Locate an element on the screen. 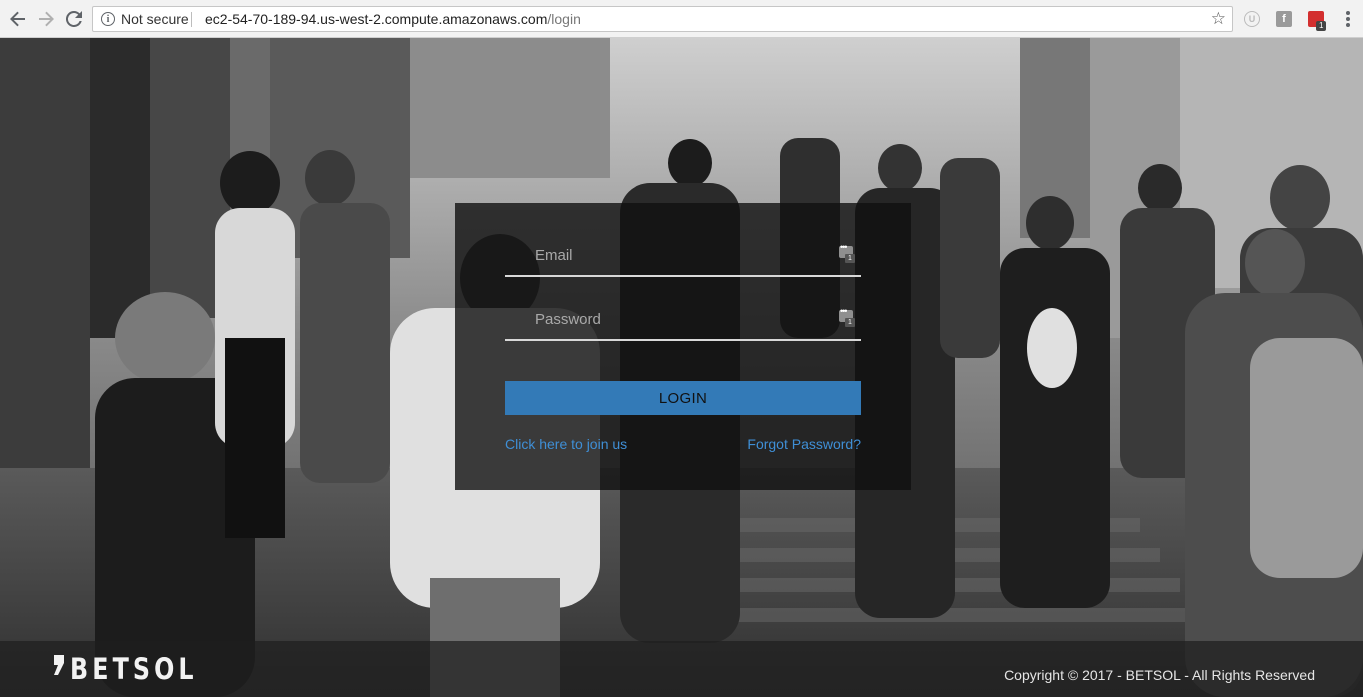 This screenshot has width=1363, height=697. forgot-password-link: Forgot Password? is located at coordinates (804, 444).